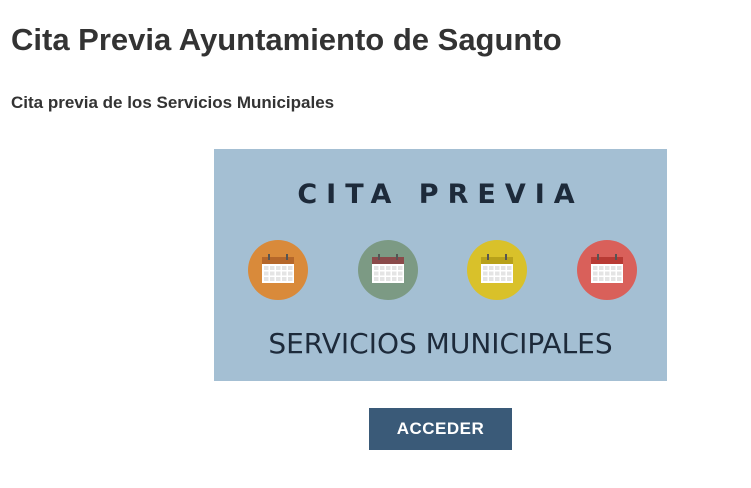 This screenshot has height=488, width=751. What do you see at coordinates (440, 343) in the screenshot?
I see `banner-bottom-text: SERVICIOS MUNICIPALES` at bounding box center [440, 343].